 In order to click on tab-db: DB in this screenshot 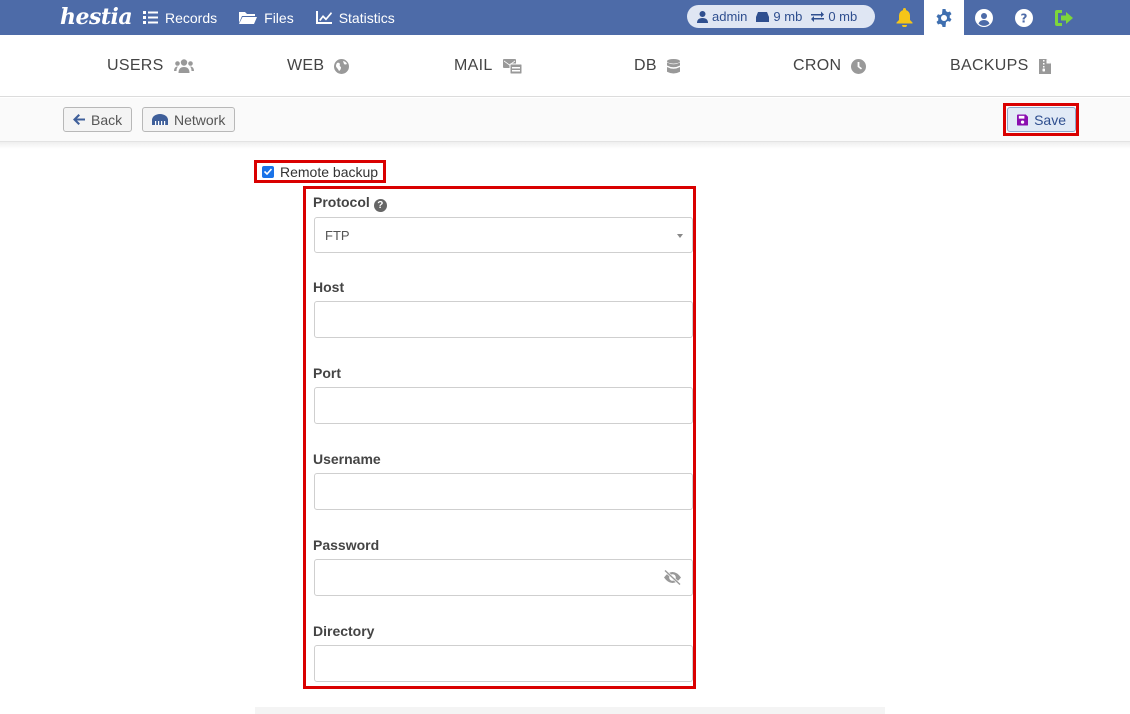, I will do `click(657, 66)`.